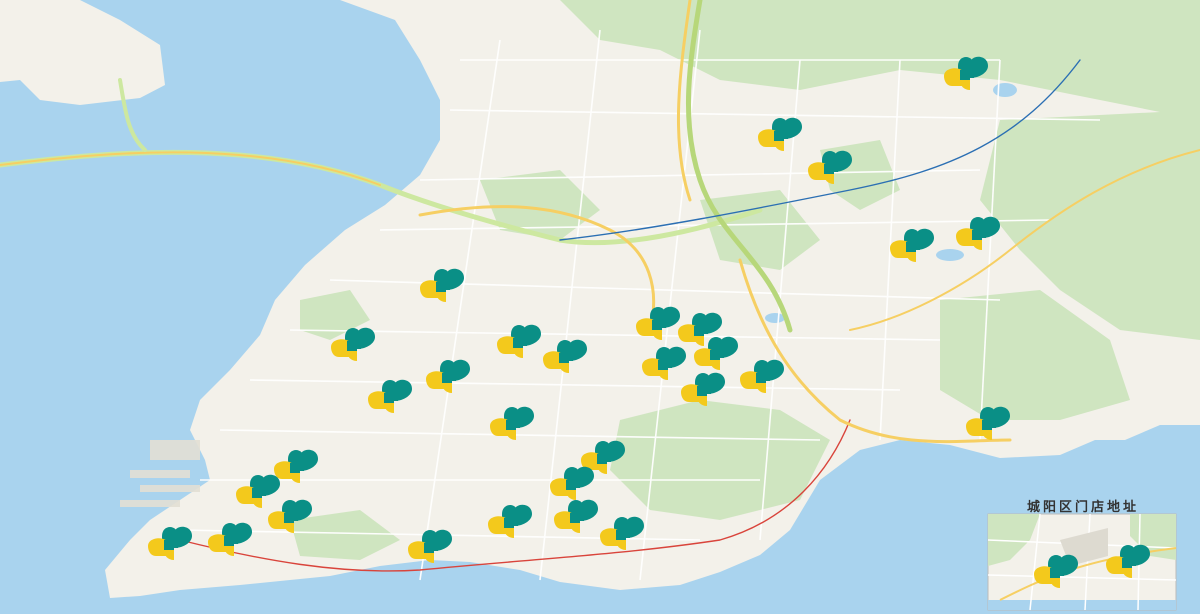 The image size is (1200, 614). Describe the element at coordinates (1082, 507) in the screenshot. I see `inset-title: 城阳区门店地址` at that location.